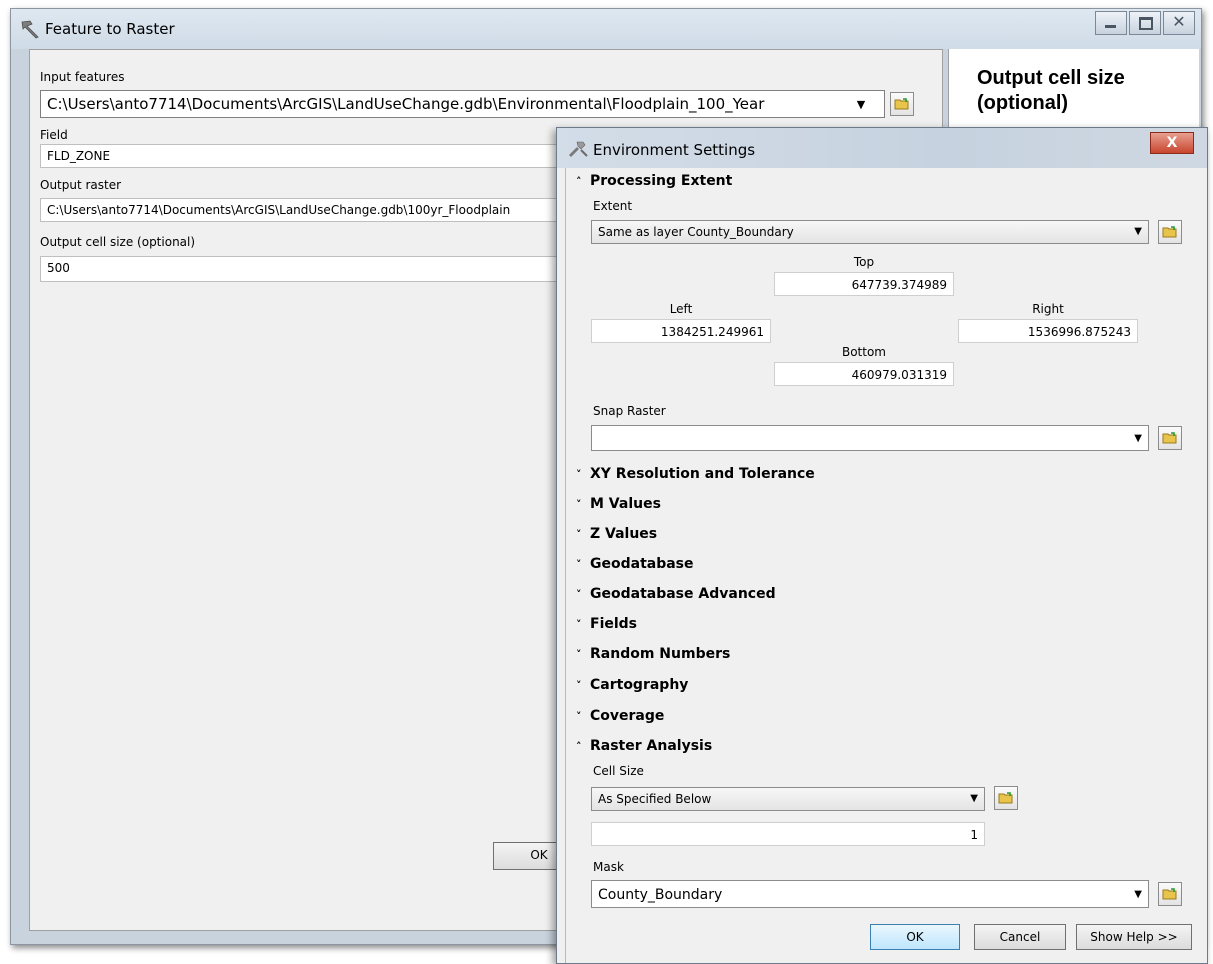  Describe the element at coordinates (660, 654) in the screenshot. I see `section-label: Random Numbers` at that location.